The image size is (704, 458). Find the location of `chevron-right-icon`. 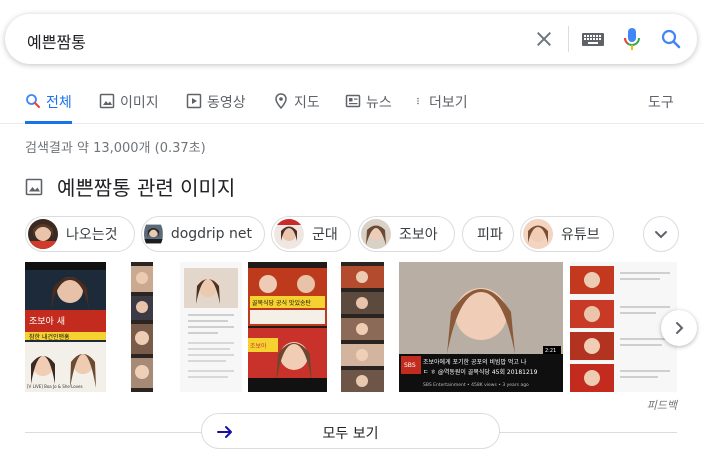

chevron-right-icon is located at coordinates (680, 328).